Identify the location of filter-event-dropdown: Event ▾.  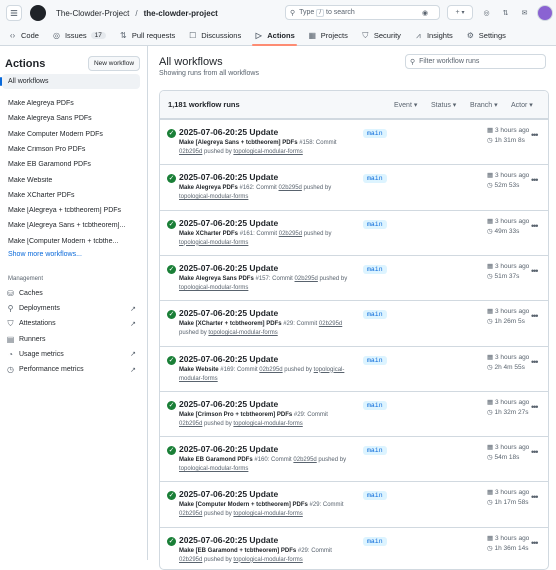
(405, 105).